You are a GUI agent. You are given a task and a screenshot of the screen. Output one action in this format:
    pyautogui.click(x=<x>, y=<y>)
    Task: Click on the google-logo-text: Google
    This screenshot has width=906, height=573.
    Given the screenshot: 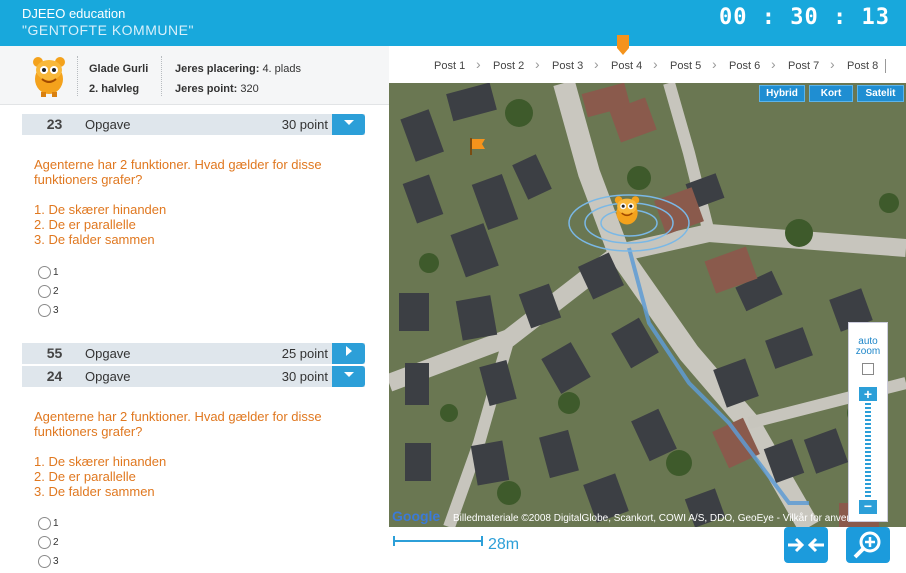 What is the action you would take?
    pyautogui.click(x=416, y=516)
    